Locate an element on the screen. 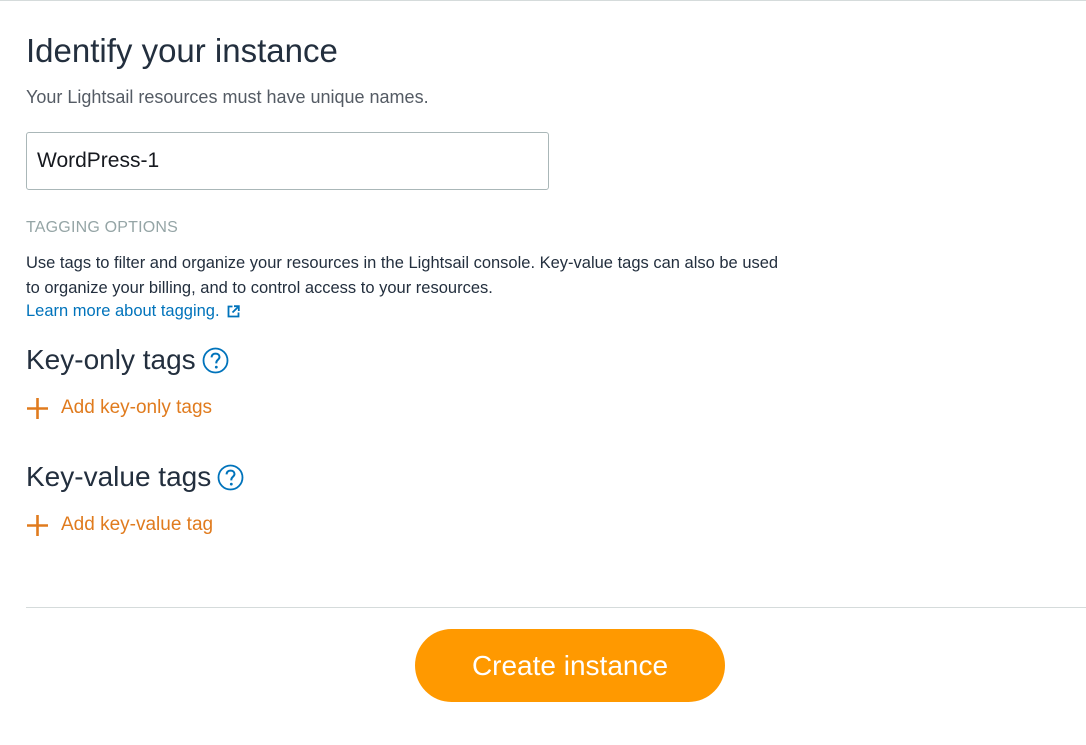  page-title: Identify your instance is located at coordinates (182, 50).